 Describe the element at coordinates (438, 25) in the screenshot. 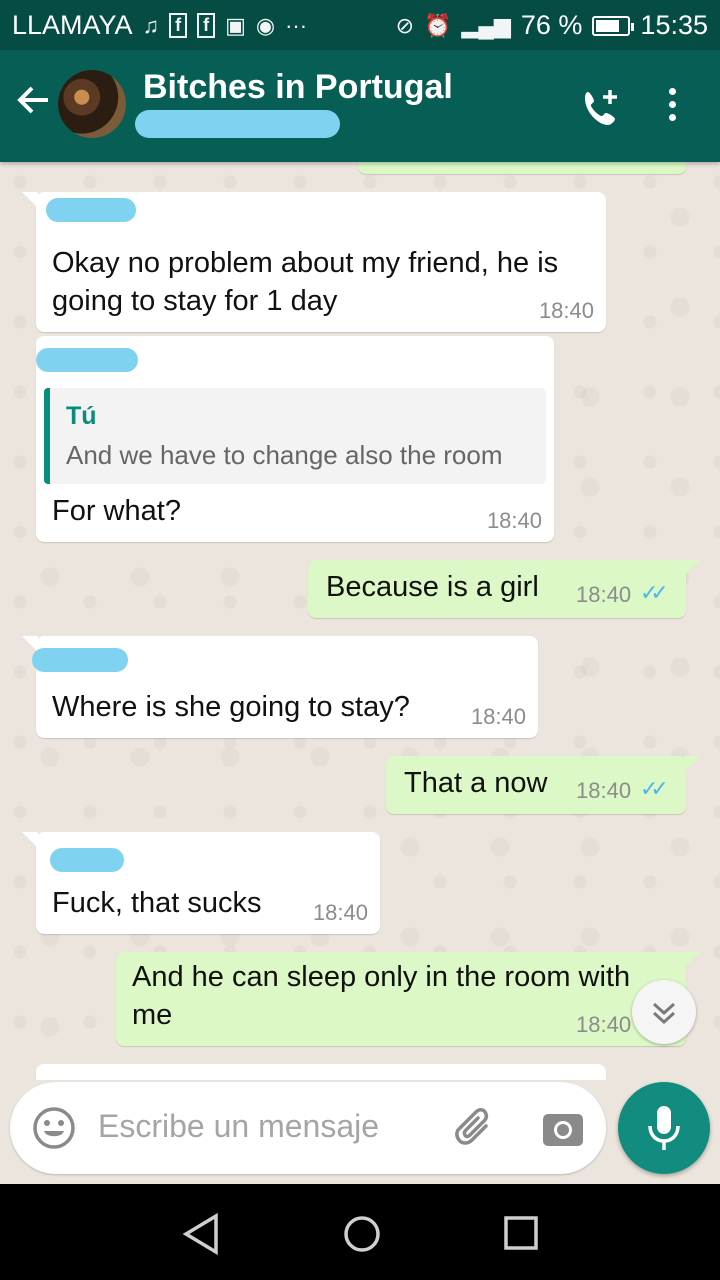

I see `alarm-icon: ⏰` at that location.